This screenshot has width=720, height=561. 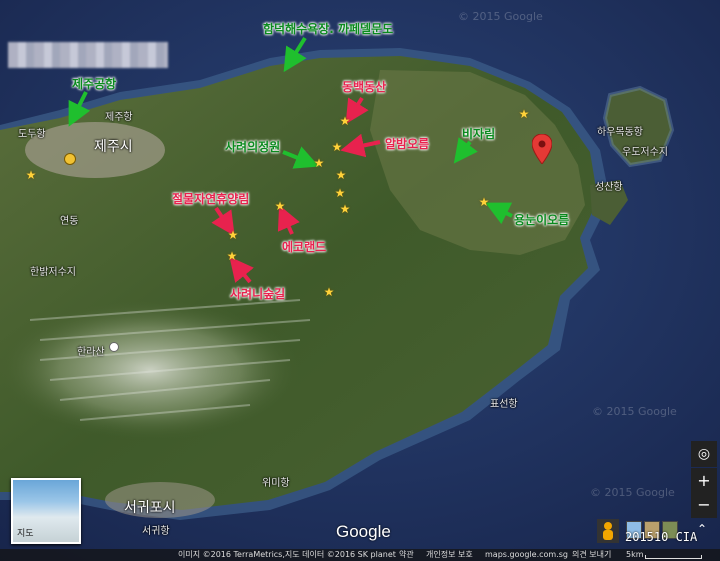 I want to click on google-logo: Google, so click(x=363, y=531).